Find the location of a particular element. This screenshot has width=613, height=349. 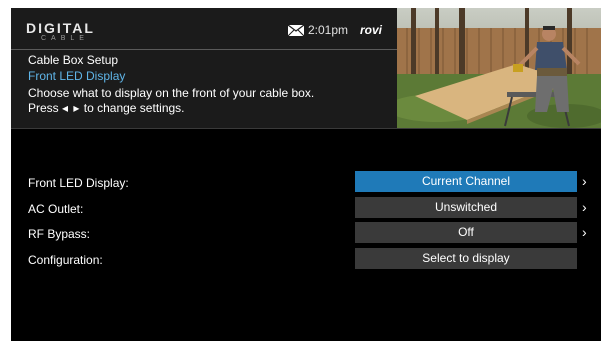

setting-label-rf-bypass: RF Bypass: is located at coordinates (59, 234).